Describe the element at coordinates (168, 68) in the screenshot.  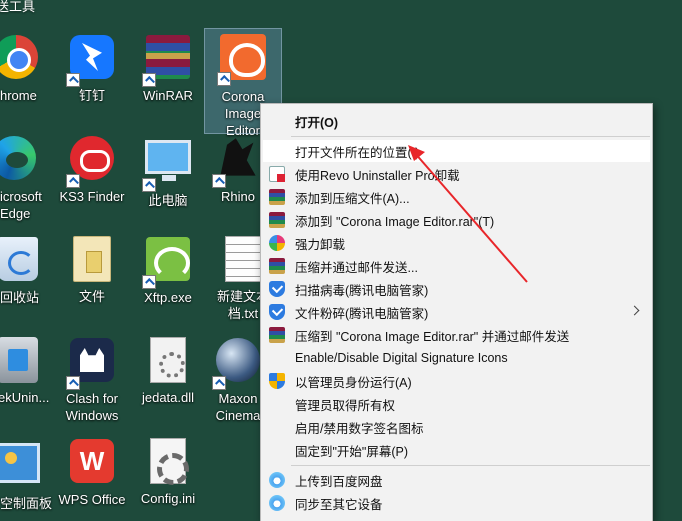
I see `desktop-icon-winrar: WinRAR` at that location.